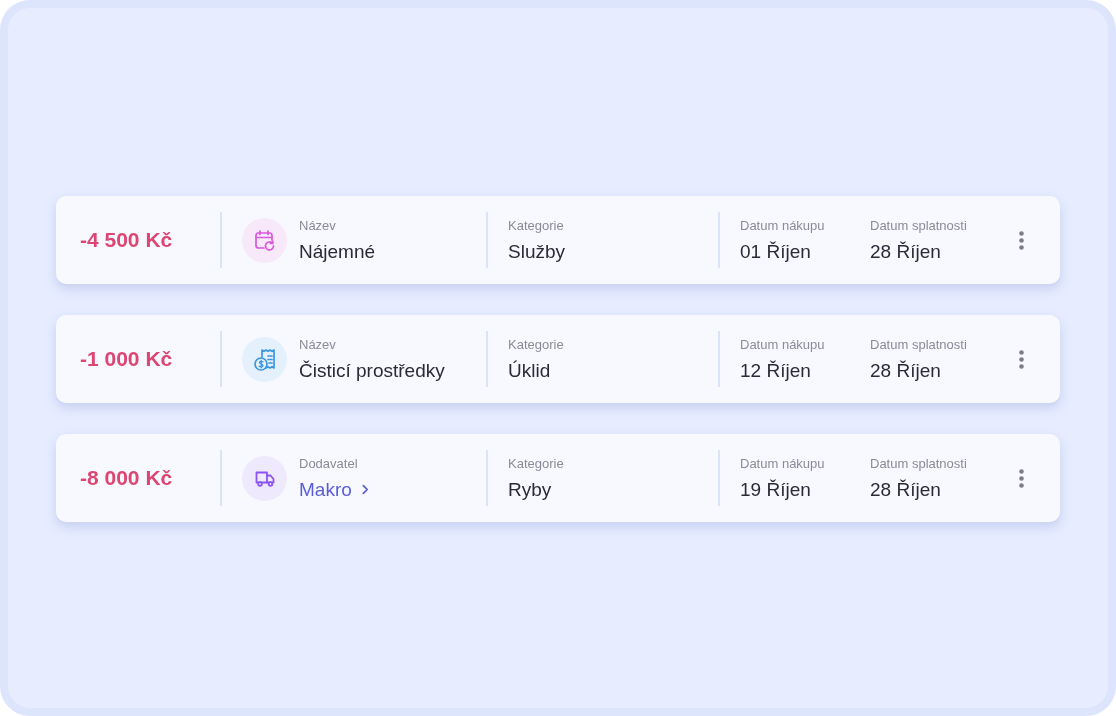  Describe the element at coordinates (126, 477) in the screenshot. I see `amount-text: -8 000 Kč` at that location.